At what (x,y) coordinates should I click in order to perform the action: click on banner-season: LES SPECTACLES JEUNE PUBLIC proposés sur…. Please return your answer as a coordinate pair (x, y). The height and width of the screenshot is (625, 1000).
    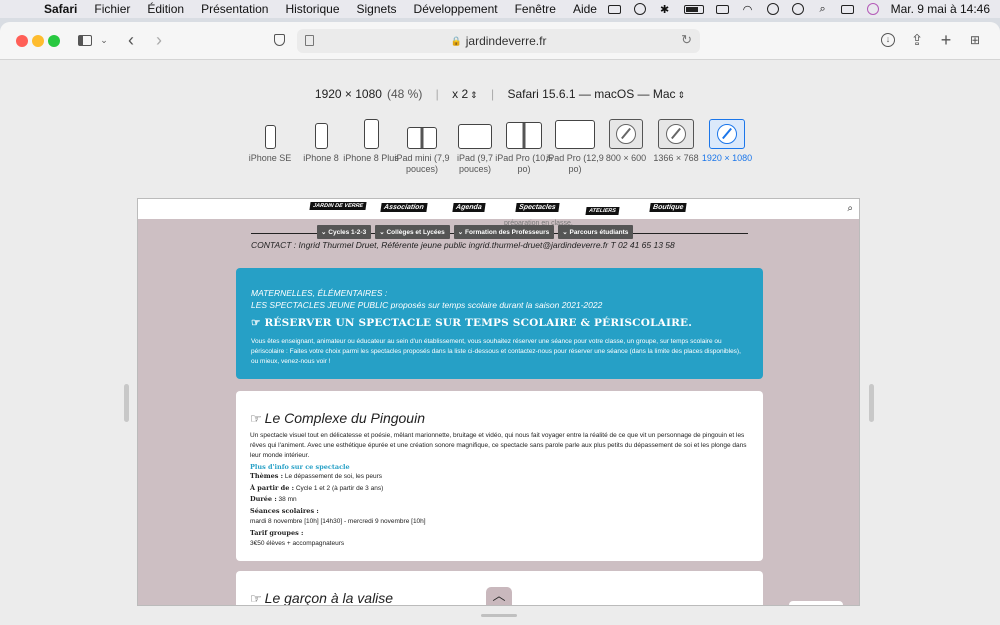
    Looking at the image, I should click on (427, 305).